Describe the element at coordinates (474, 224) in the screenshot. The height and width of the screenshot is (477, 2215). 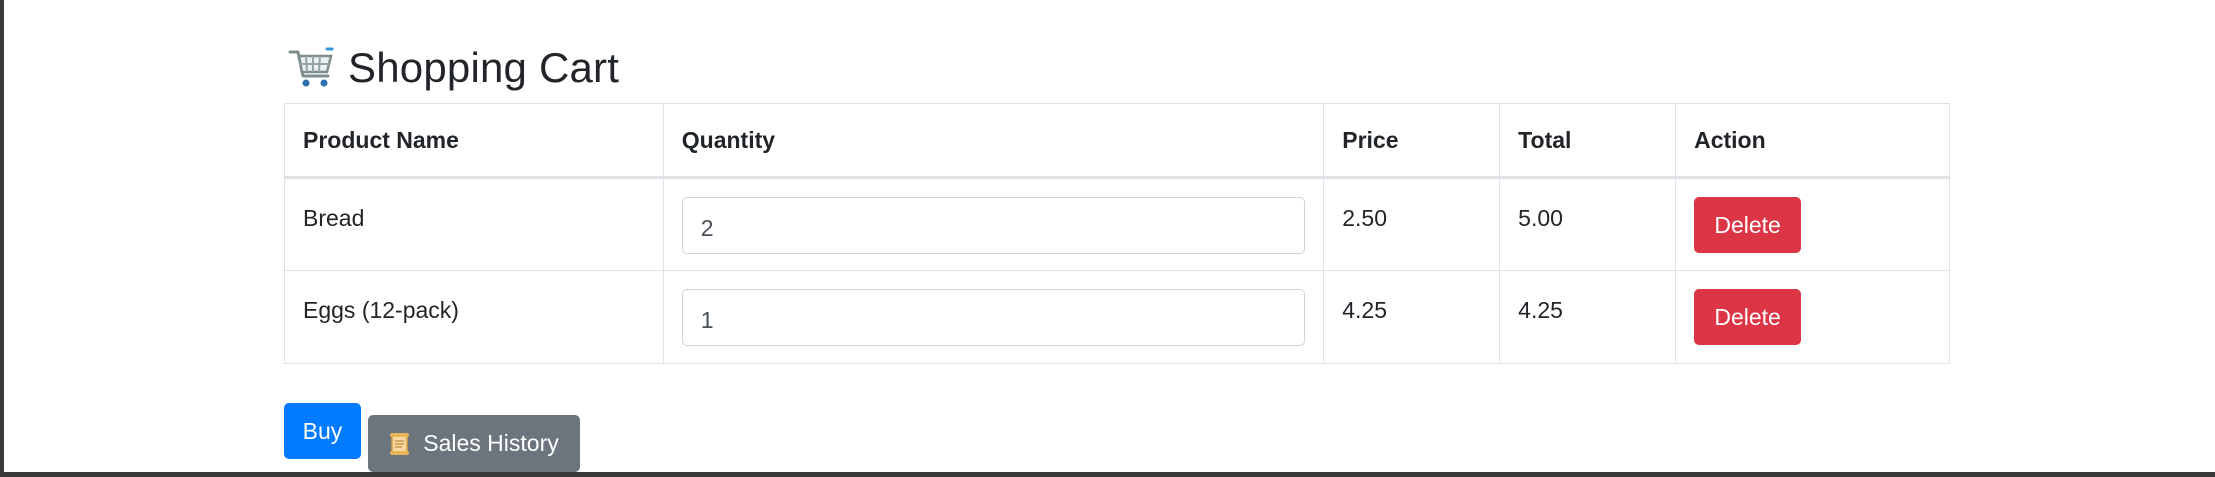
I see `product-name-cell: Bread` at that location.